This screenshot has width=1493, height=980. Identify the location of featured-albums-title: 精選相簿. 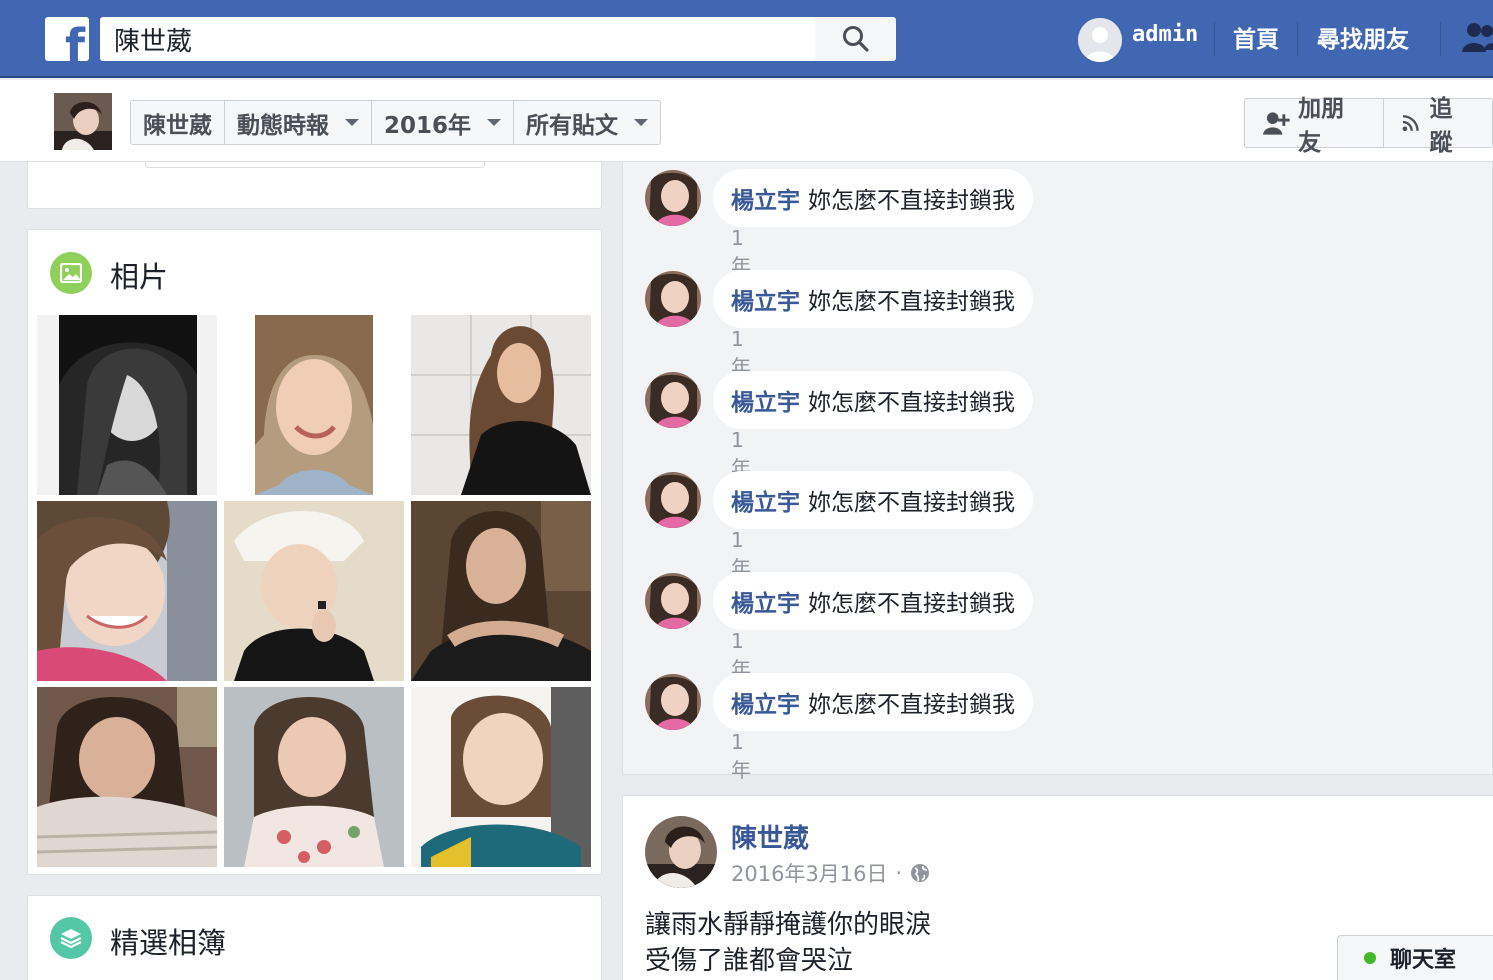
(168, 941).